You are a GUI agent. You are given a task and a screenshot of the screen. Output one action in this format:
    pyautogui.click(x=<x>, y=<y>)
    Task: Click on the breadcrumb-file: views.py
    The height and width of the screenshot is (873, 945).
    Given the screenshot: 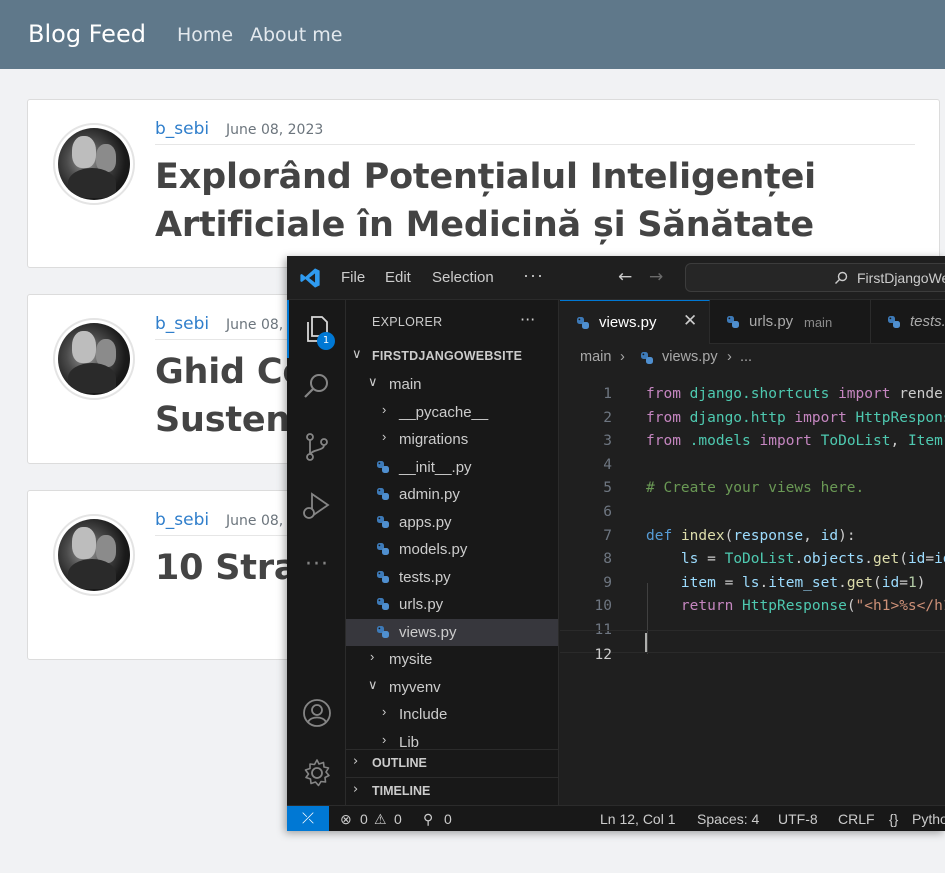 What is the action you would take?
    pyautogui.click(x=690, y=357)
    